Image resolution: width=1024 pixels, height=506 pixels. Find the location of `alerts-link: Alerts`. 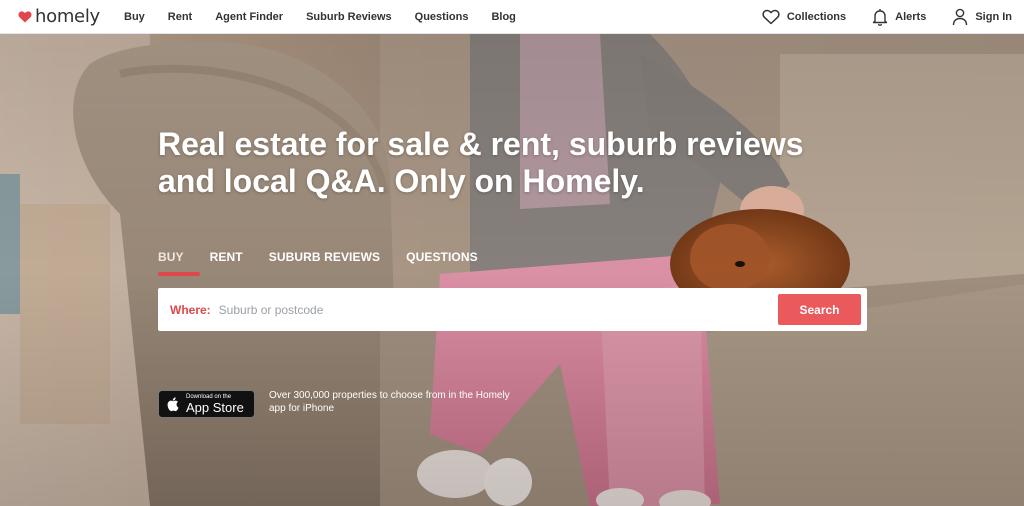

alerts-link: Alerts is located at coordinates (899, 17).